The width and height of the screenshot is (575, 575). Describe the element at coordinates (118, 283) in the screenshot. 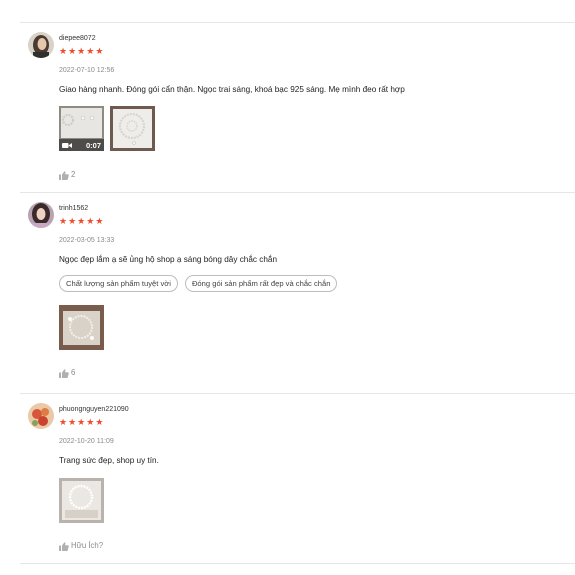

I see `review-tag: Chất lượng sản phẩm tuyệt vời` at that location.